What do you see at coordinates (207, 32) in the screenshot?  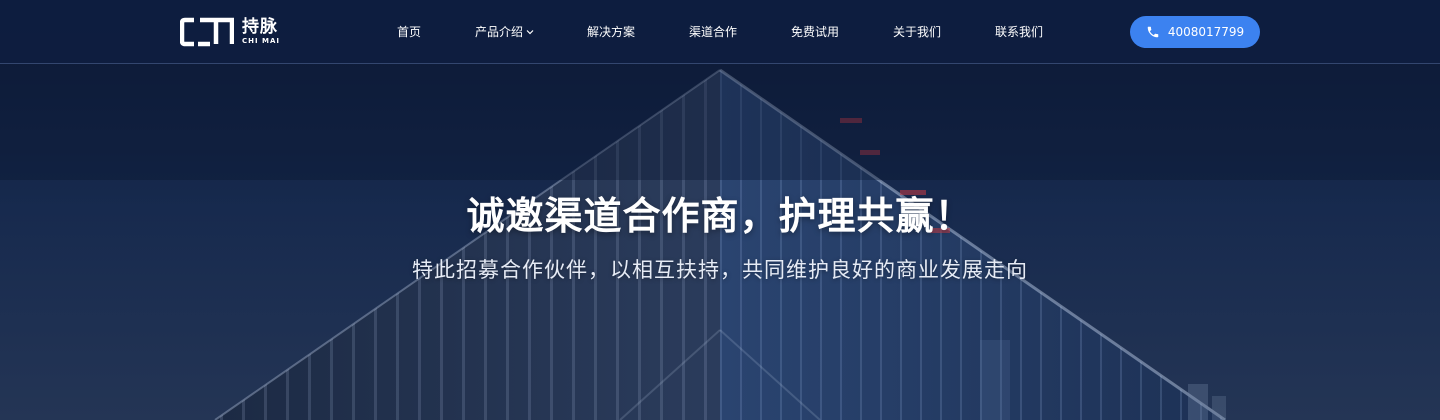 I see `logo-mark-icon` at bounding box center [207, 32].